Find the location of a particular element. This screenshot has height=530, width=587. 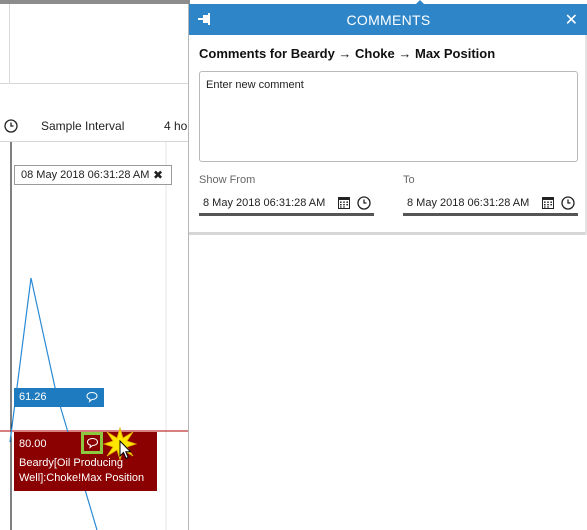

sample-interval-row: Sample Interval 4 ho is located at coordinates (94, 126).